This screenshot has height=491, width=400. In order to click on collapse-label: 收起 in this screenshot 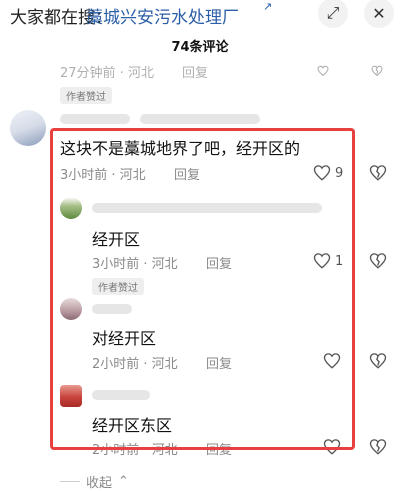, I will do `click(99, 483)`.